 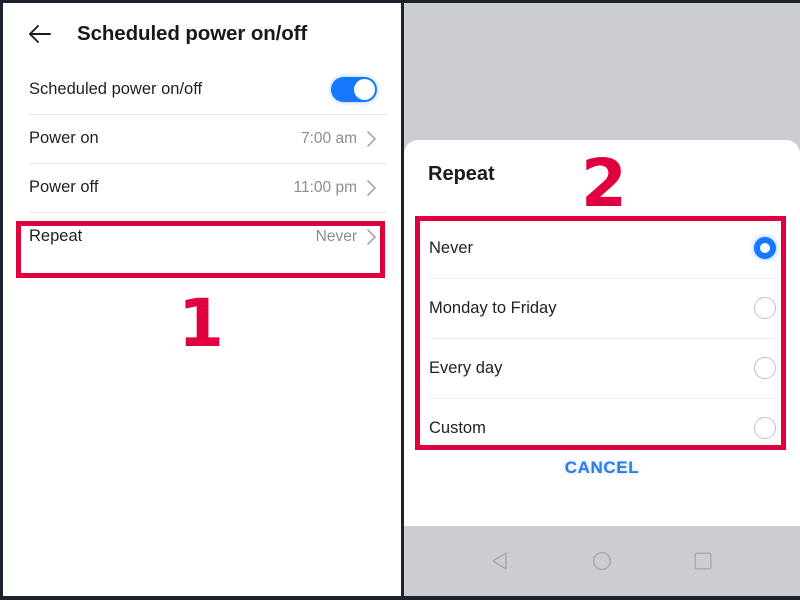 I want to click on option-label-every-day: Every day, so click(x=466, y=367).